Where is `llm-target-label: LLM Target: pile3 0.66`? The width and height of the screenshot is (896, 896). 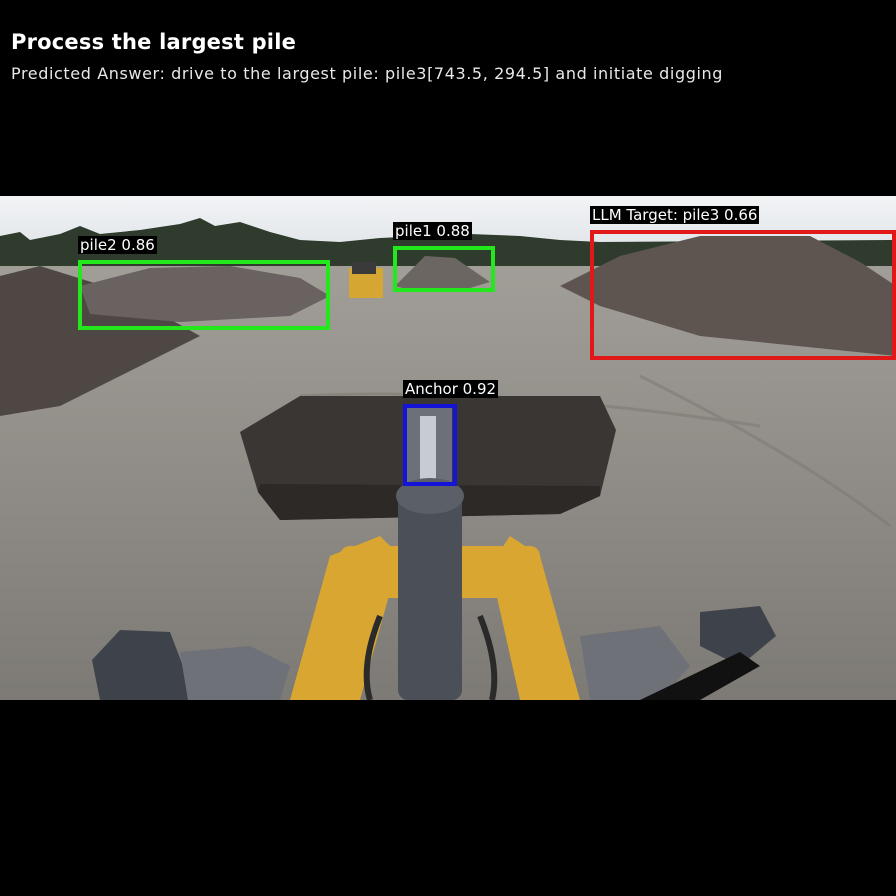 llm-target-label: LLM Target: pile3 0.66 is located at coordinates (675, 215).